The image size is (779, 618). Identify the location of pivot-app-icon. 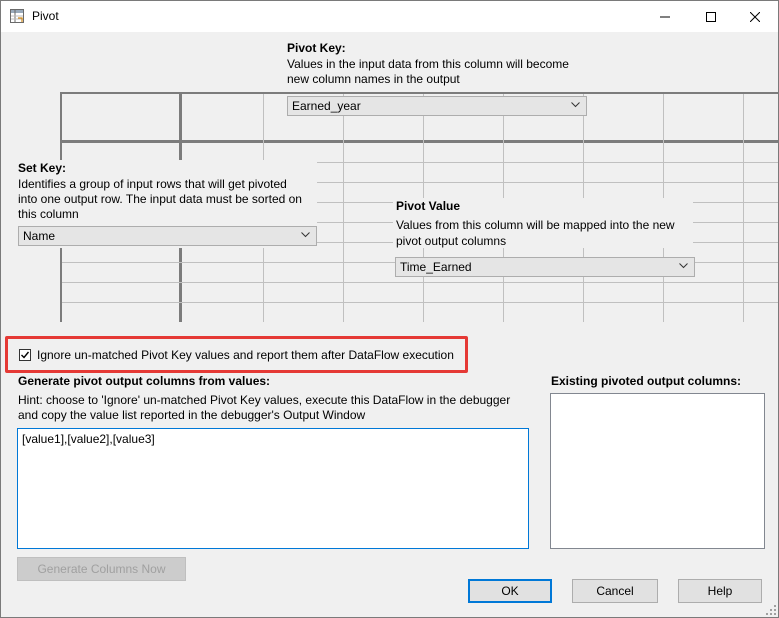
(17, 16).